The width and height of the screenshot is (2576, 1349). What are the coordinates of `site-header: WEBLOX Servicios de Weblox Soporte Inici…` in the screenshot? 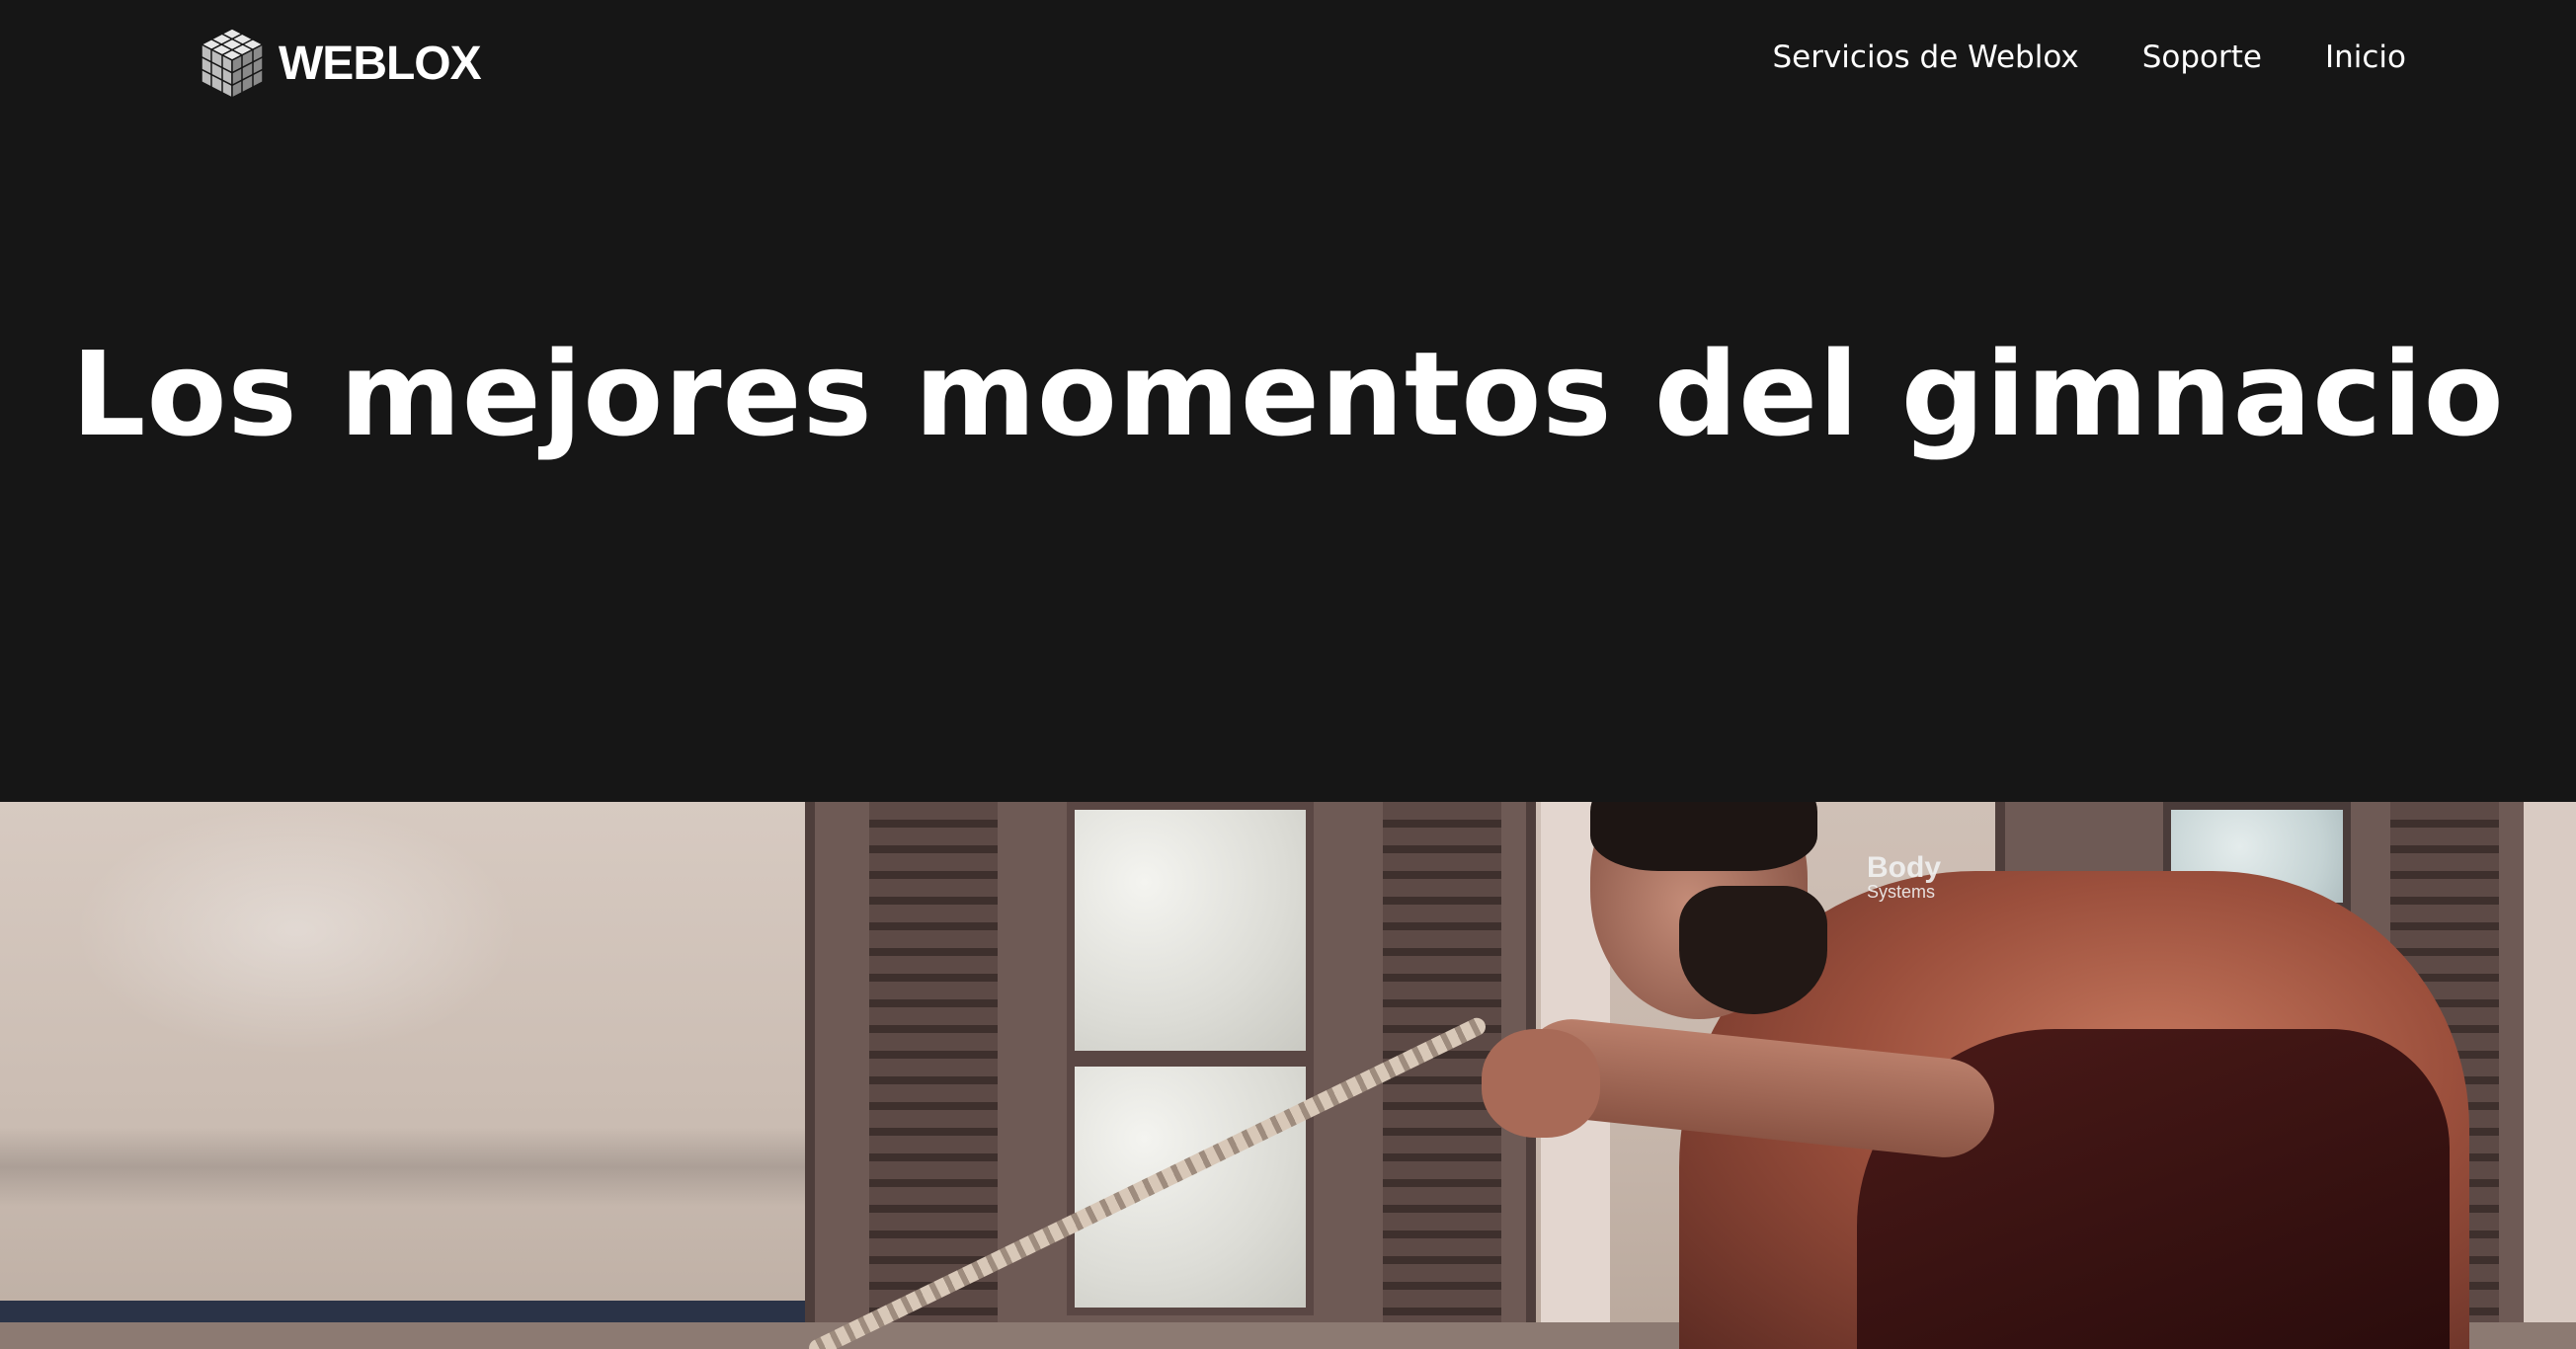 It's located at (1288, 64).